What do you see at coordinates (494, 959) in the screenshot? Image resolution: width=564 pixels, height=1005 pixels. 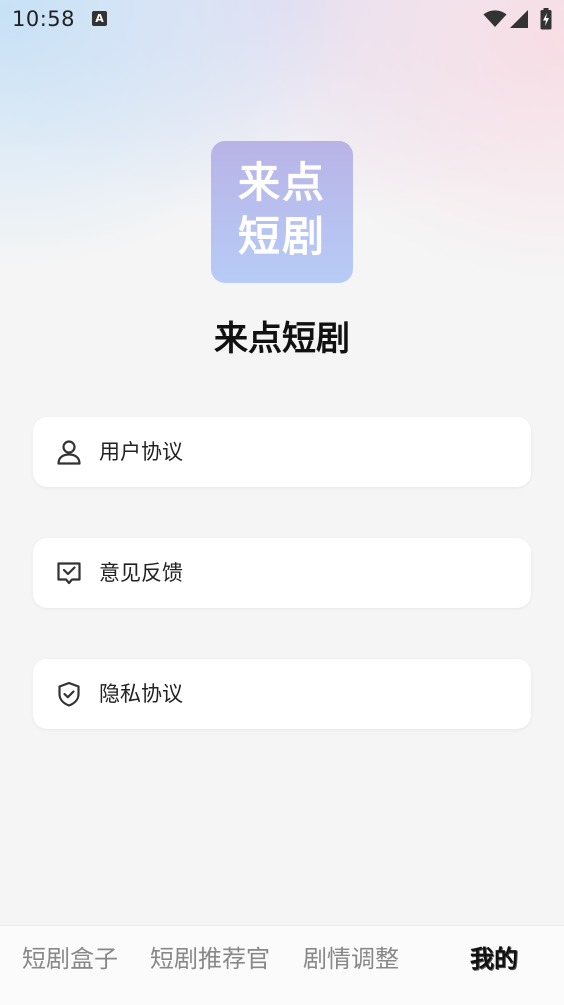 I see `tab-mine: 我的` at bounding box center [494, 959].